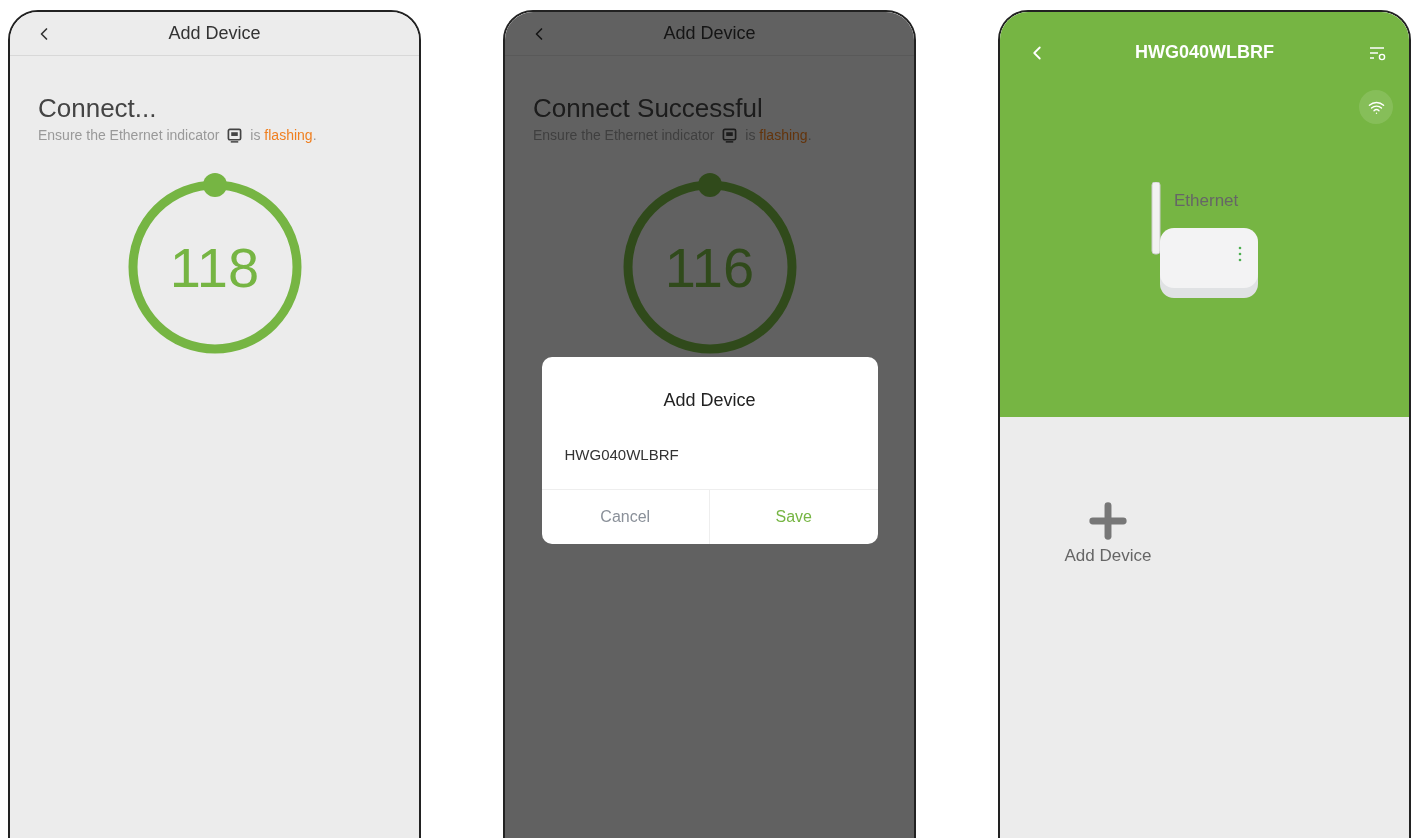  What do you see at coordinates (283, 135) in the screenshot?
I see `status-text: is flashing.` at bounding box center [283, 135].